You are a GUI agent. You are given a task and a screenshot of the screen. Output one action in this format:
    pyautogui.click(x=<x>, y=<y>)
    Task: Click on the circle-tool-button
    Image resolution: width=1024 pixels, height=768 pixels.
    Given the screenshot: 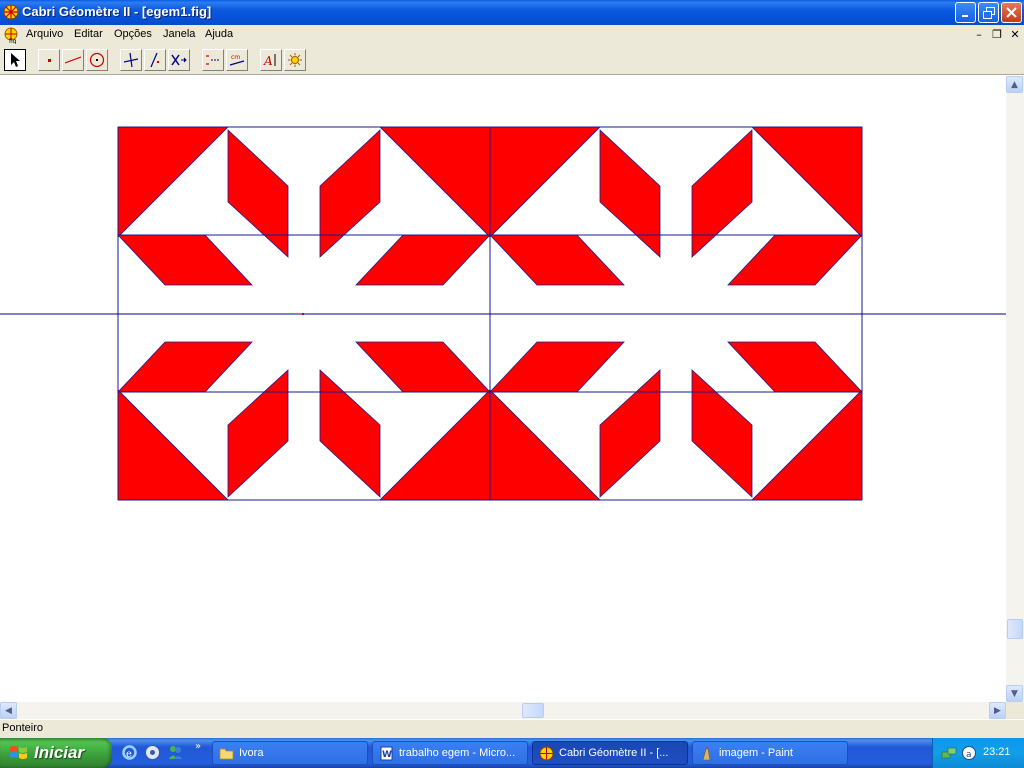 What is the action you would take?
    pyautogui.click(x=97, y=60)
    